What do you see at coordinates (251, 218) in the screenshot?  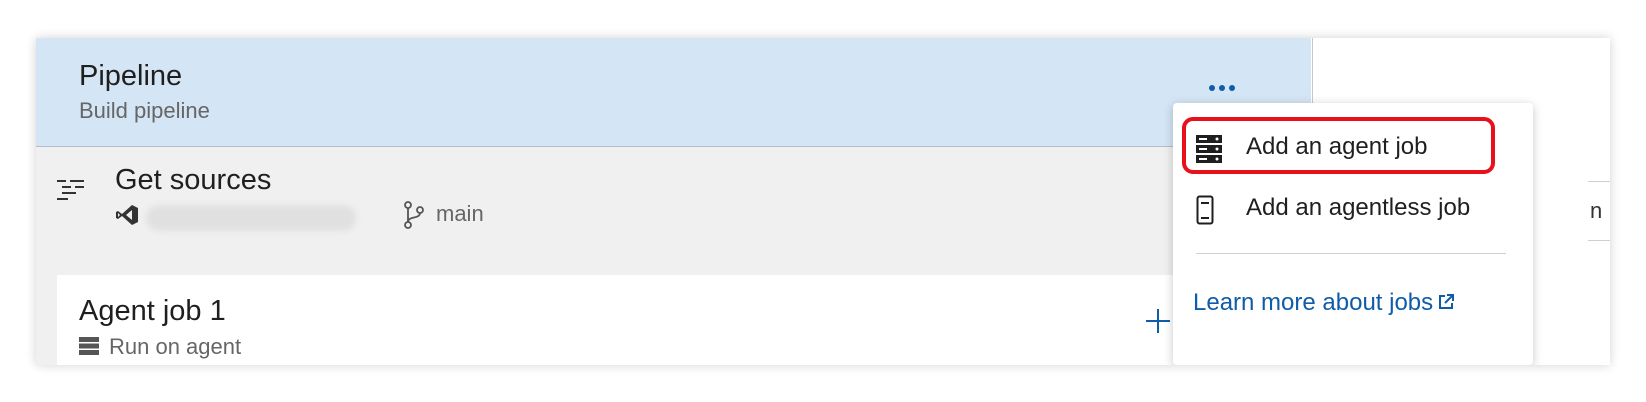 I see `repository-name-redacted` at bounding box center [251, 218].